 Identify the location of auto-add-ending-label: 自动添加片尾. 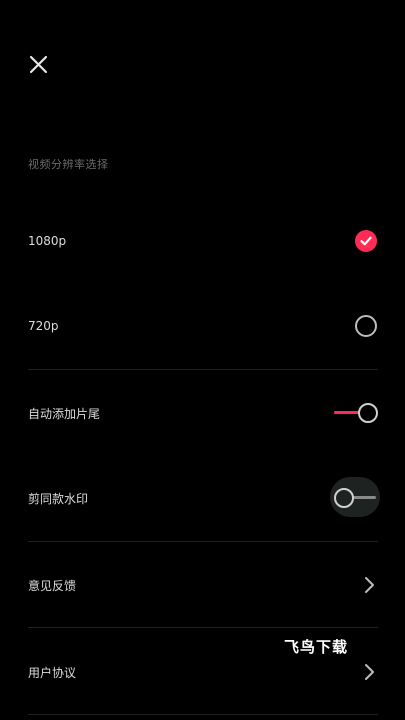
(64, 413).